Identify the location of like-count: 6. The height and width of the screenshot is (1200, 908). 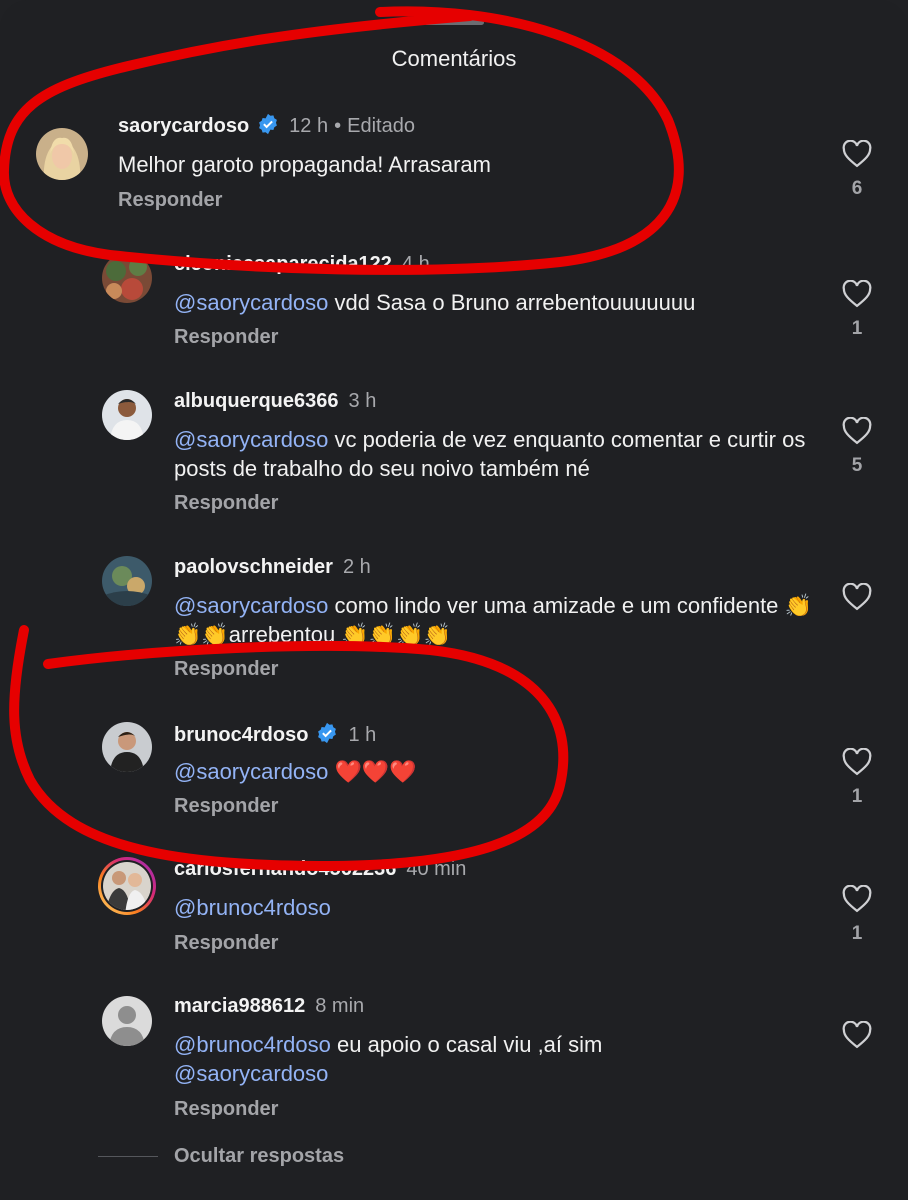
(857, 188).